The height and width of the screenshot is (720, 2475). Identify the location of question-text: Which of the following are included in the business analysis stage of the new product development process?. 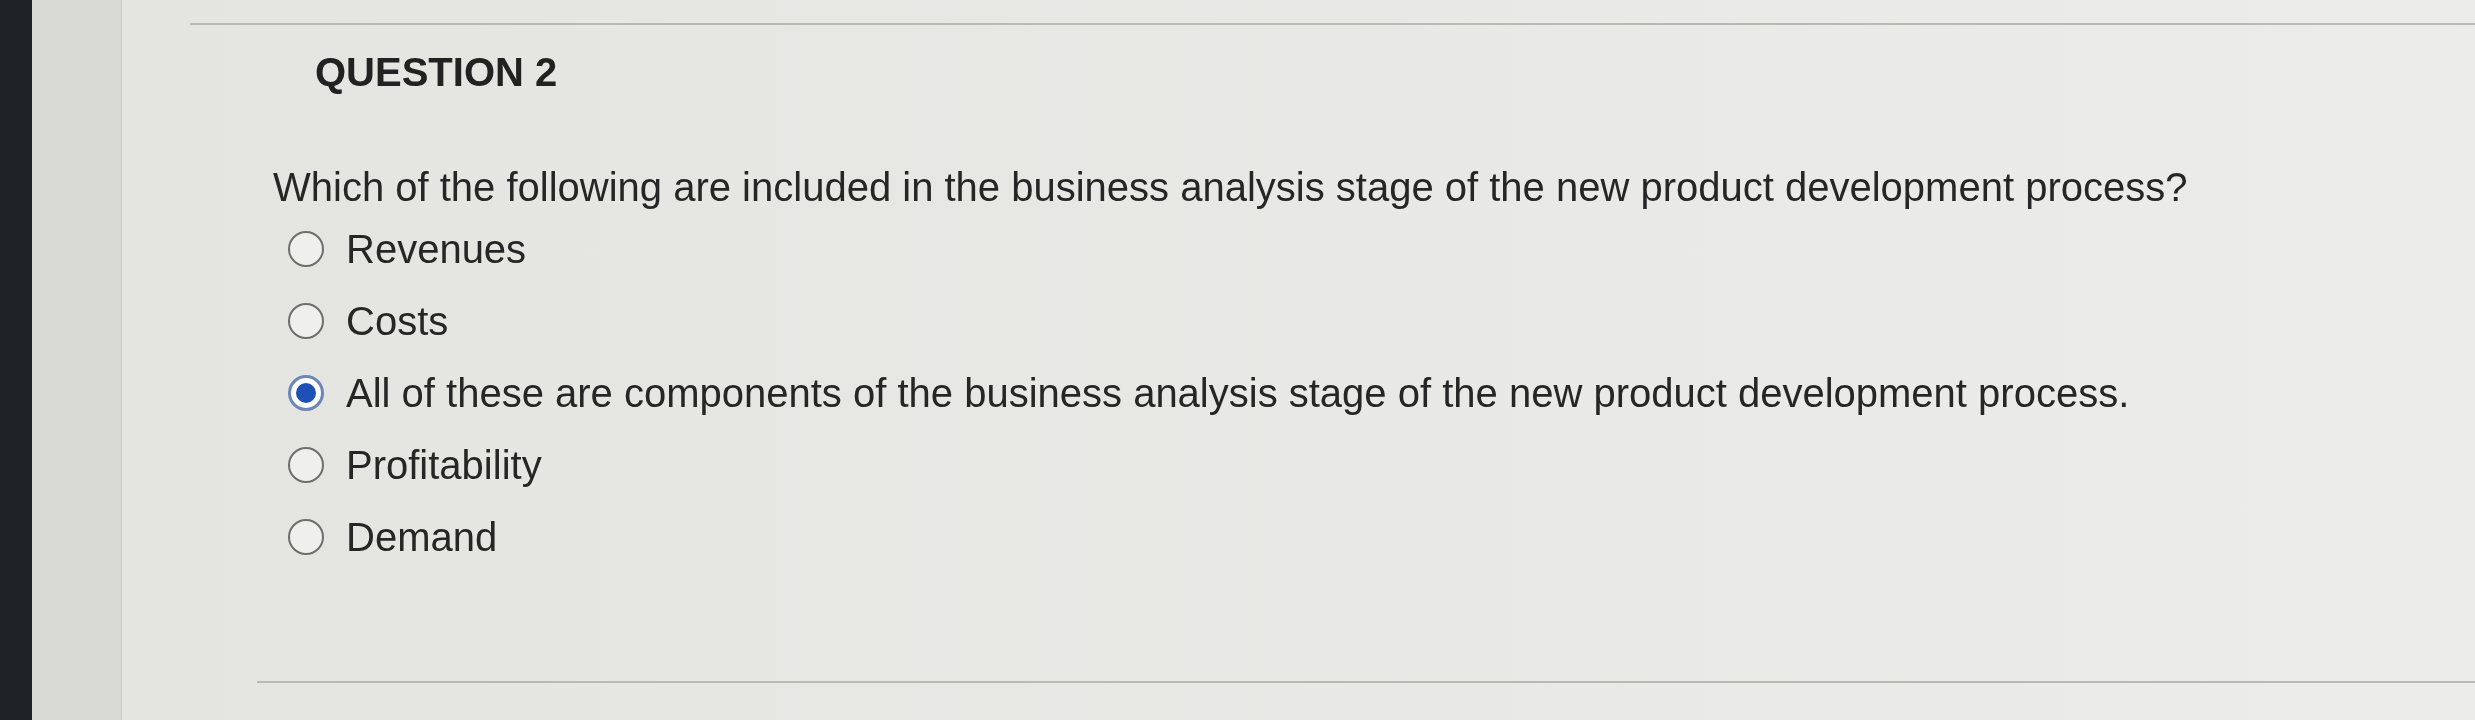
(1230, 187).